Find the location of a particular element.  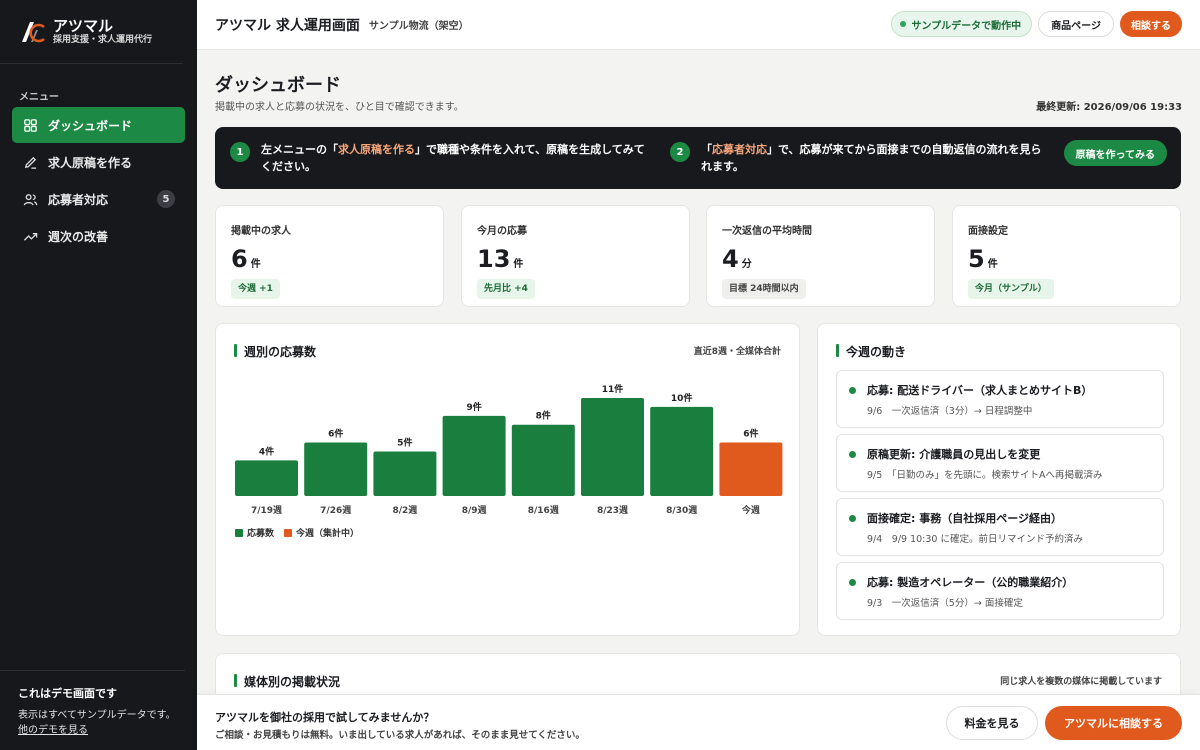

category-label: 8/16週 is located at coordinates (544, 510).